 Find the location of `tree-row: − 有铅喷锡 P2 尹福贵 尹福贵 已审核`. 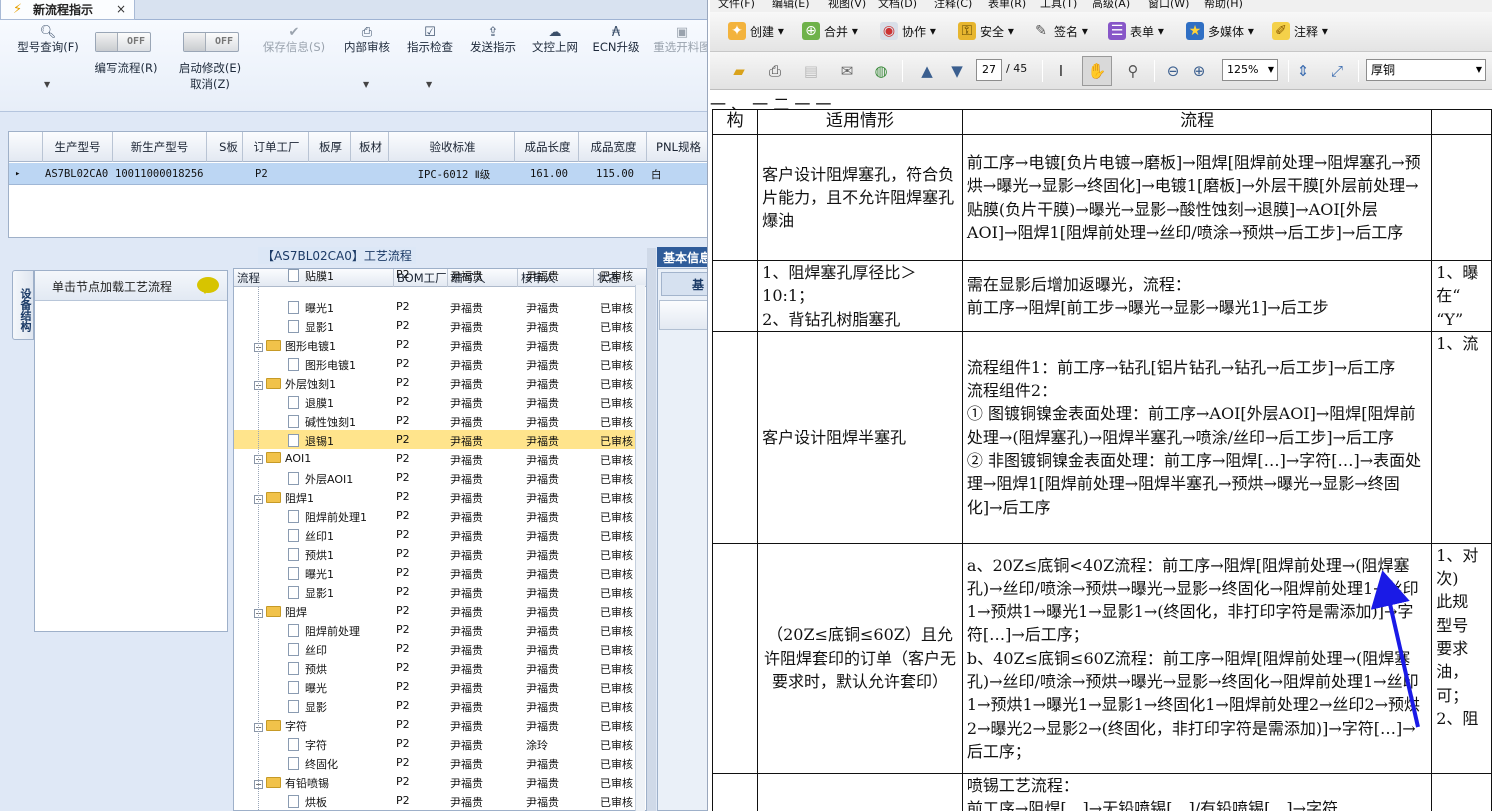

tree-row: − 有铅喷锡 P2 尹福贵 尹福贵 已审核 is located at coordinates (436, 781).